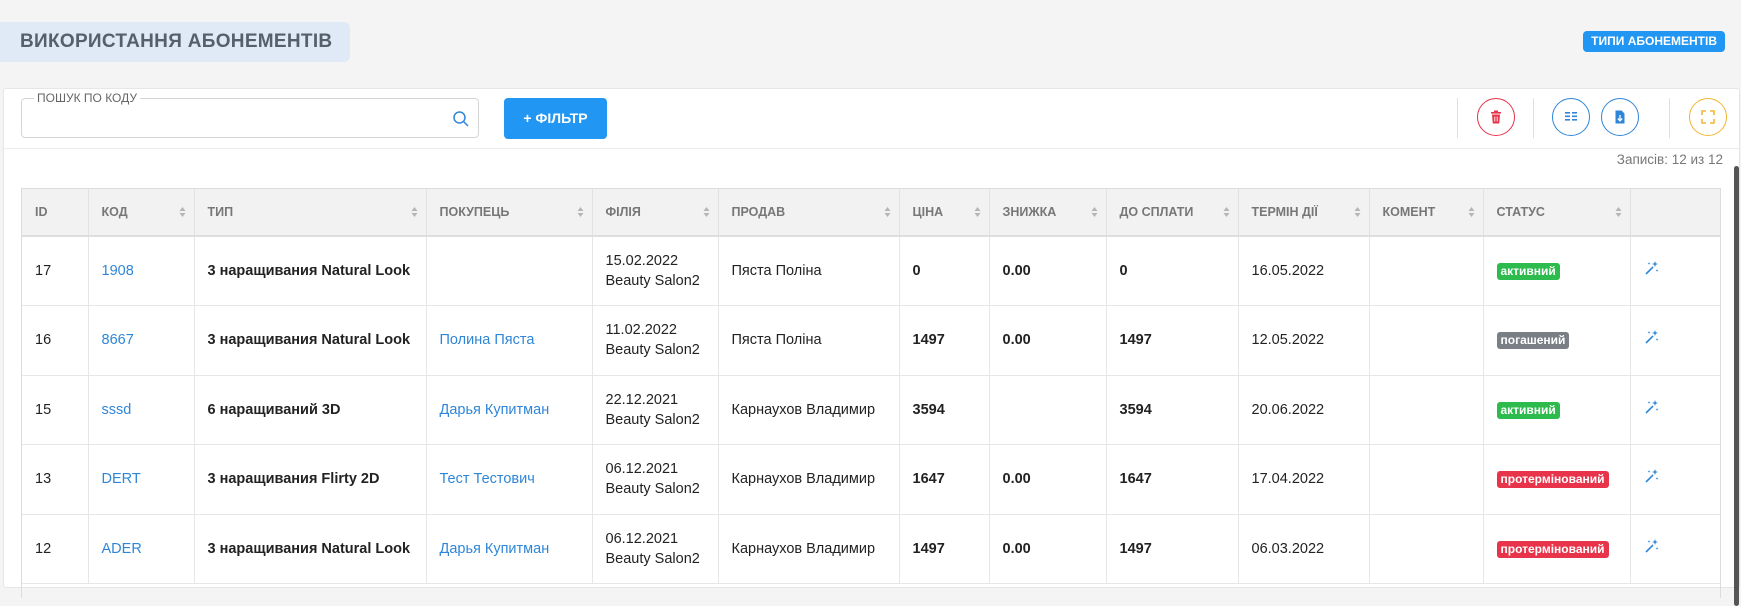 This screenshot has height=606, width=1741. What do you see at coordinates (655, 410) in the screenshot?
I see `cell-branch: 22.12.2021 Beauty Salon2` at bounding box center [655, 410].